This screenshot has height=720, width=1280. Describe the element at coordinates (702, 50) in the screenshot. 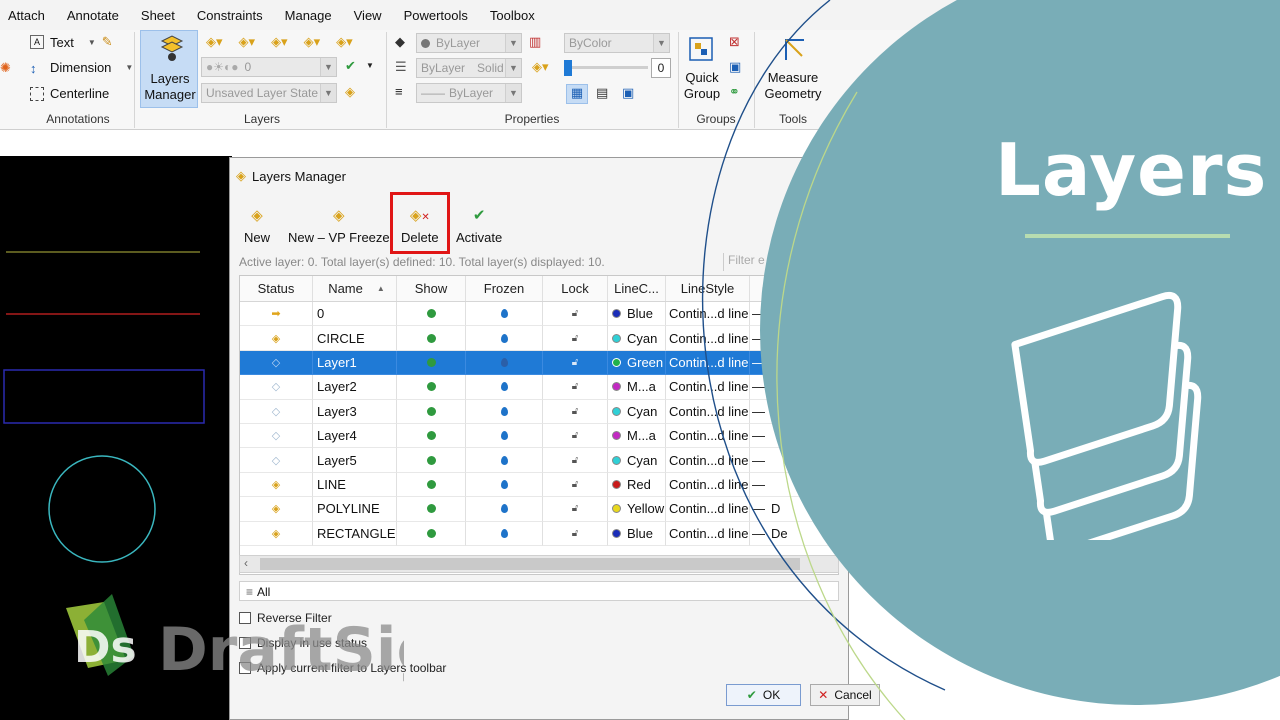

I see `quick-group-icon` at that location.